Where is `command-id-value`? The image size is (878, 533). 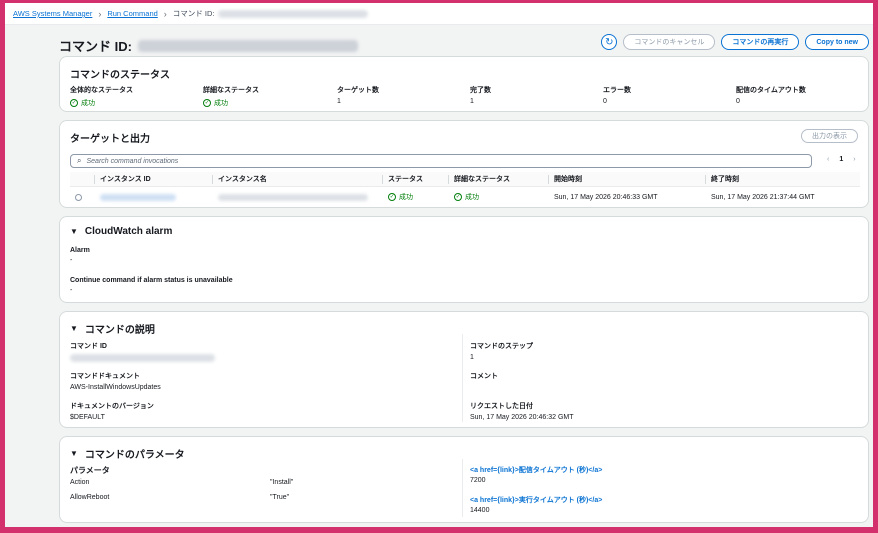 command-id-value is located at coordinates (142, 359).